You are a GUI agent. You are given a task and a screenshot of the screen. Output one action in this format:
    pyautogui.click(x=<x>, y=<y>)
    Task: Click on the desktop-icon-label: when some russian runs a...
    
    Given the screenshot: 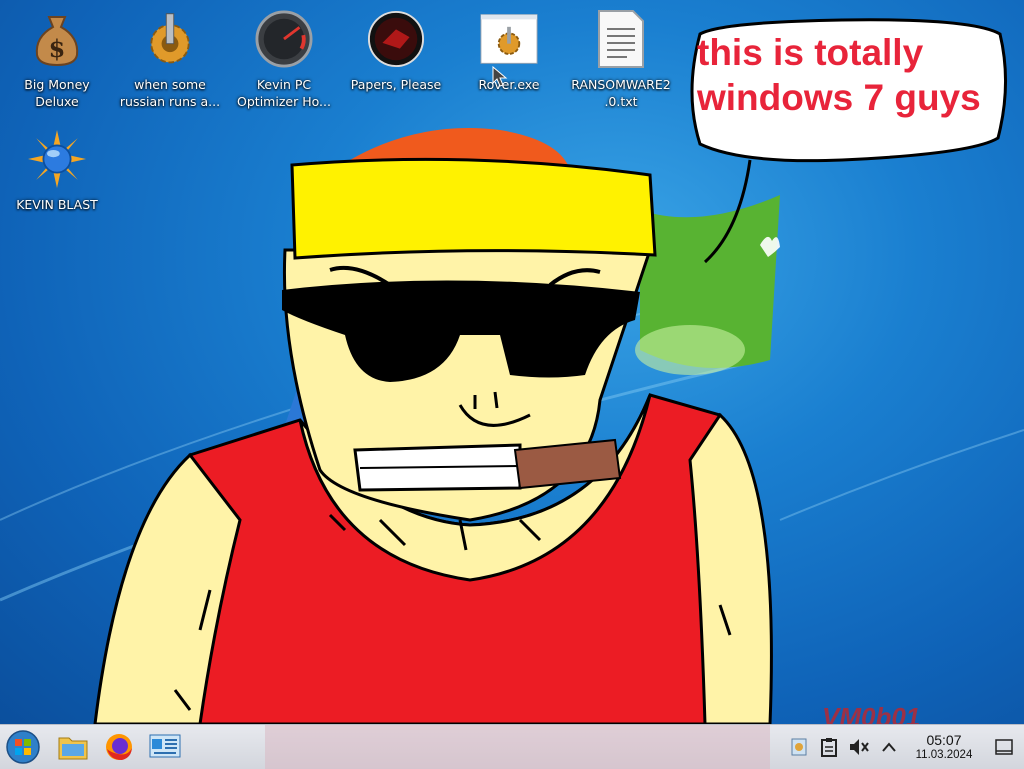 What is the action you would take?
    pyautogui.click(x=170, y=93)
    